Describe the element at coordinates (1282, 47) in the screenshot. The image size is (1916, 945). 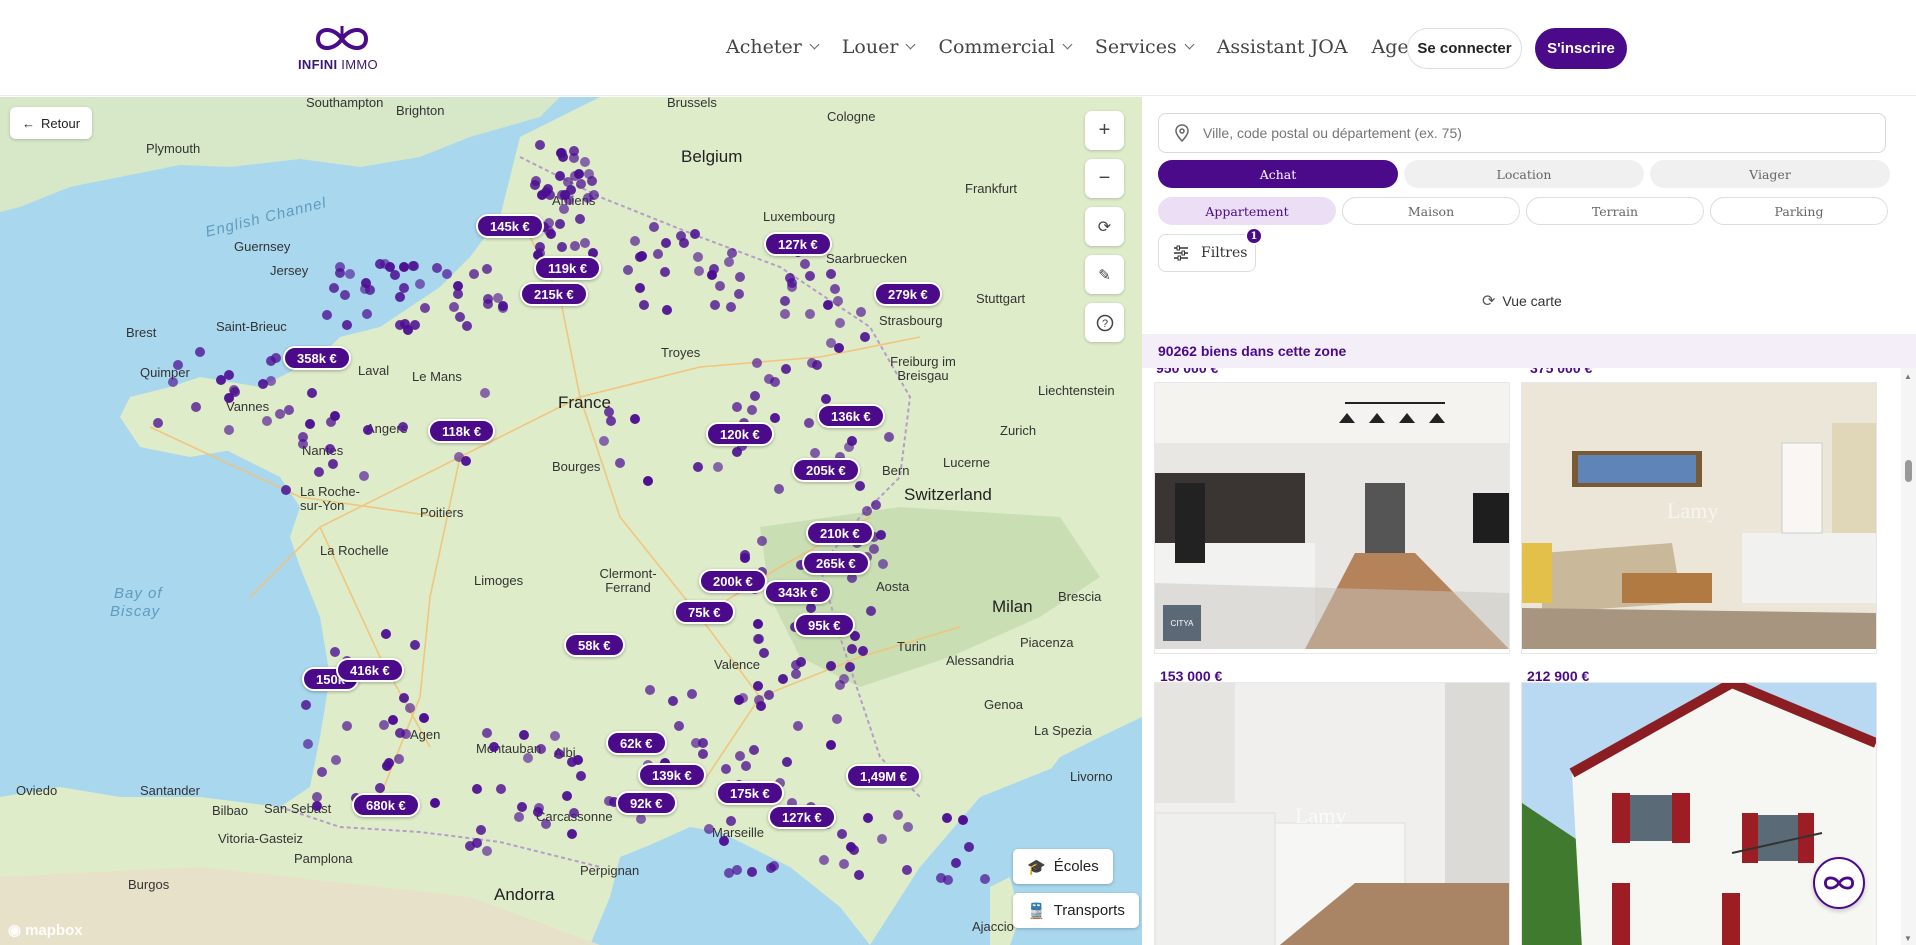
I see `nav-assistant-joa: Assistant JOA` at that location.